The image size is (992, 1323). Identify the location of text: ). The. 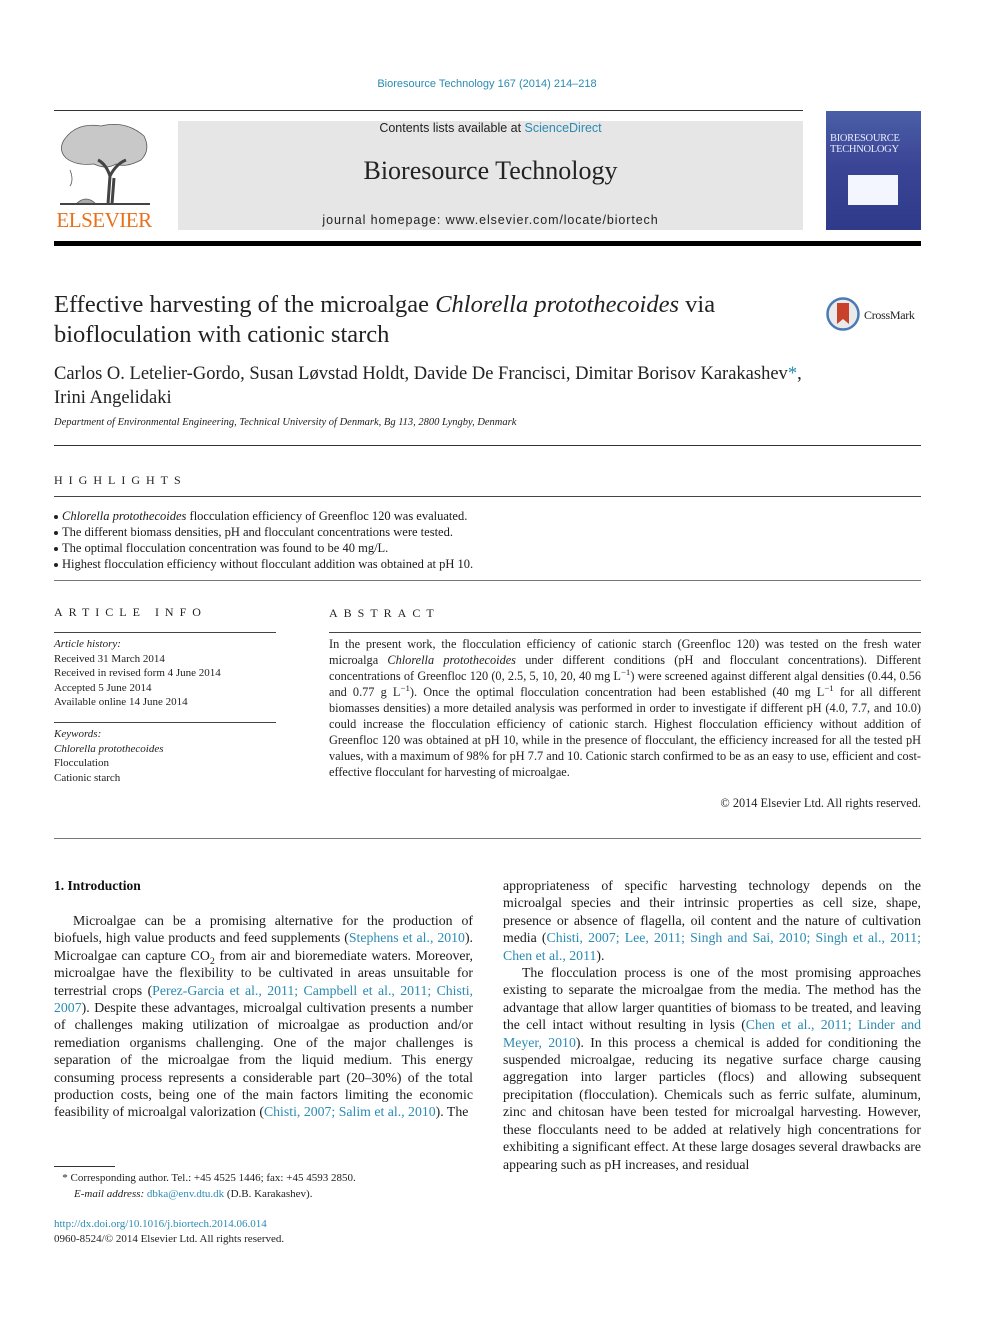
(452, 1112).